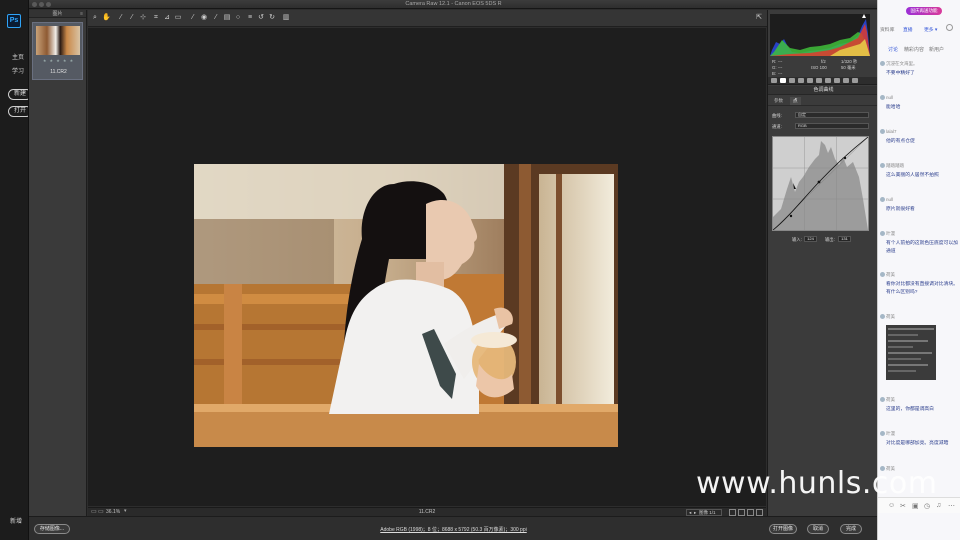 The width and height of the screenshot is (960, 540). Describe the element at coordinates (927, 506) in the screenshot. I see `clock-icon: ◷` at that location.